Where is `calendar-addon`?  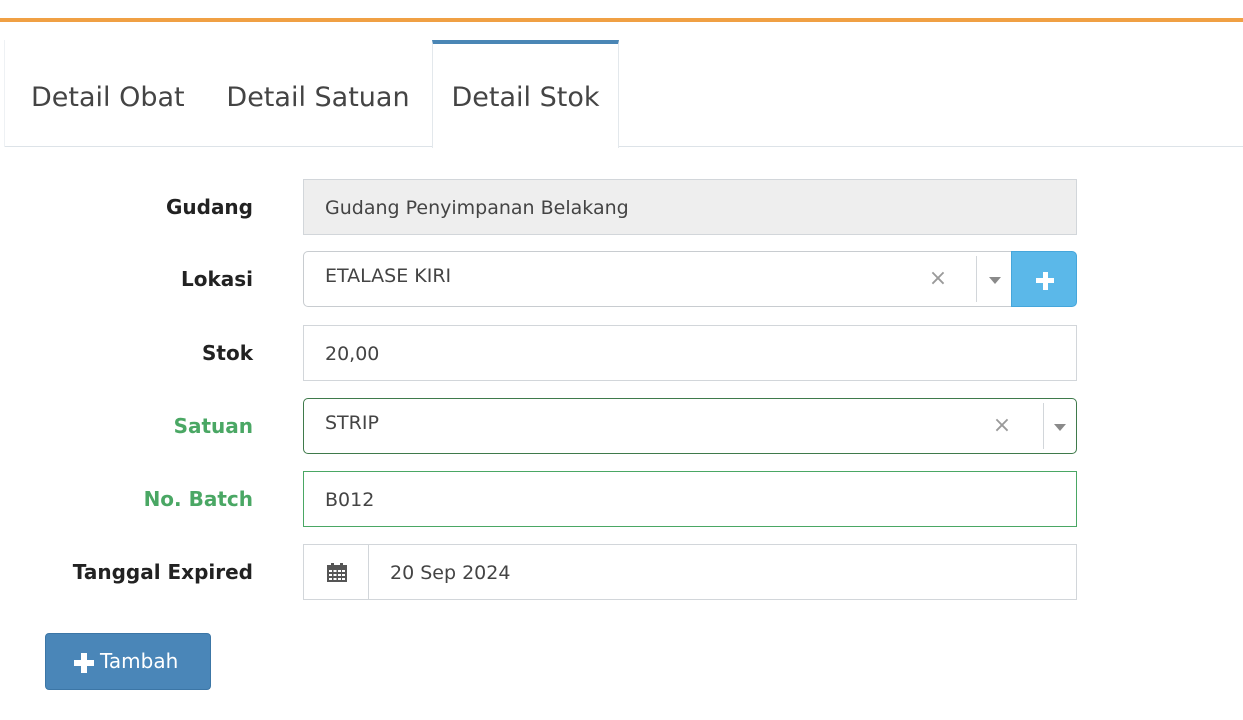
calendar-addon is located at coordinates (336, 572).